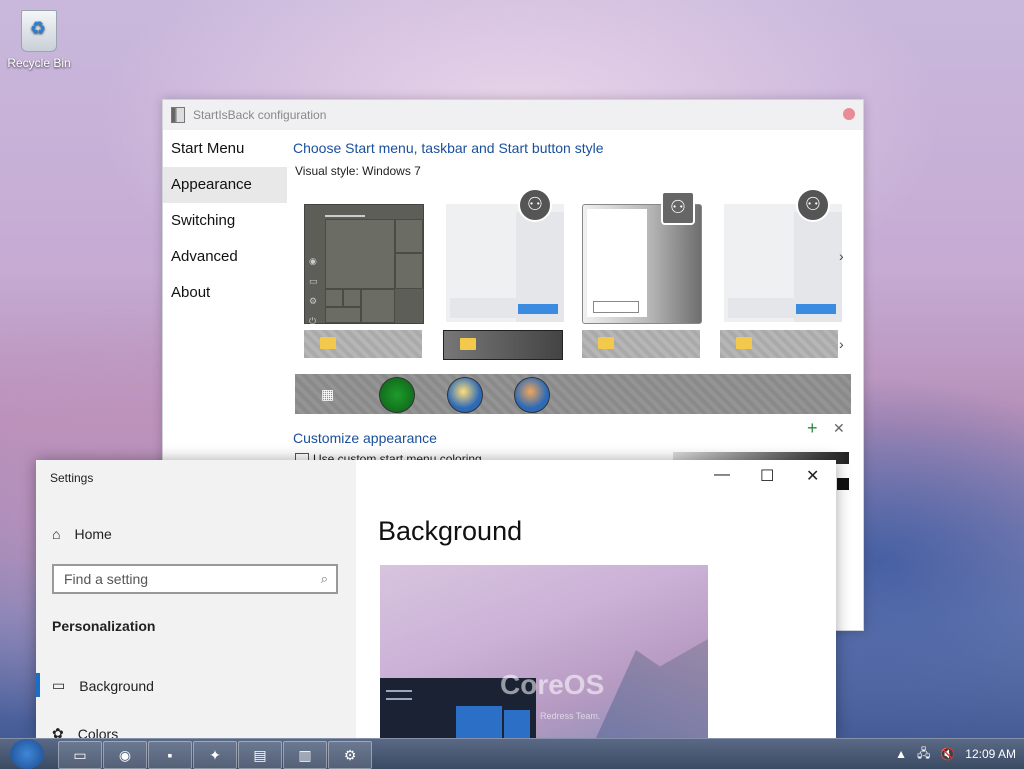 The width and height of the screenshot is (1024, 769). What do you see at coordinates (327, 394) in the screenshot?
I see `windows10-button-icon: ▦` at bounding box center [327, 394].